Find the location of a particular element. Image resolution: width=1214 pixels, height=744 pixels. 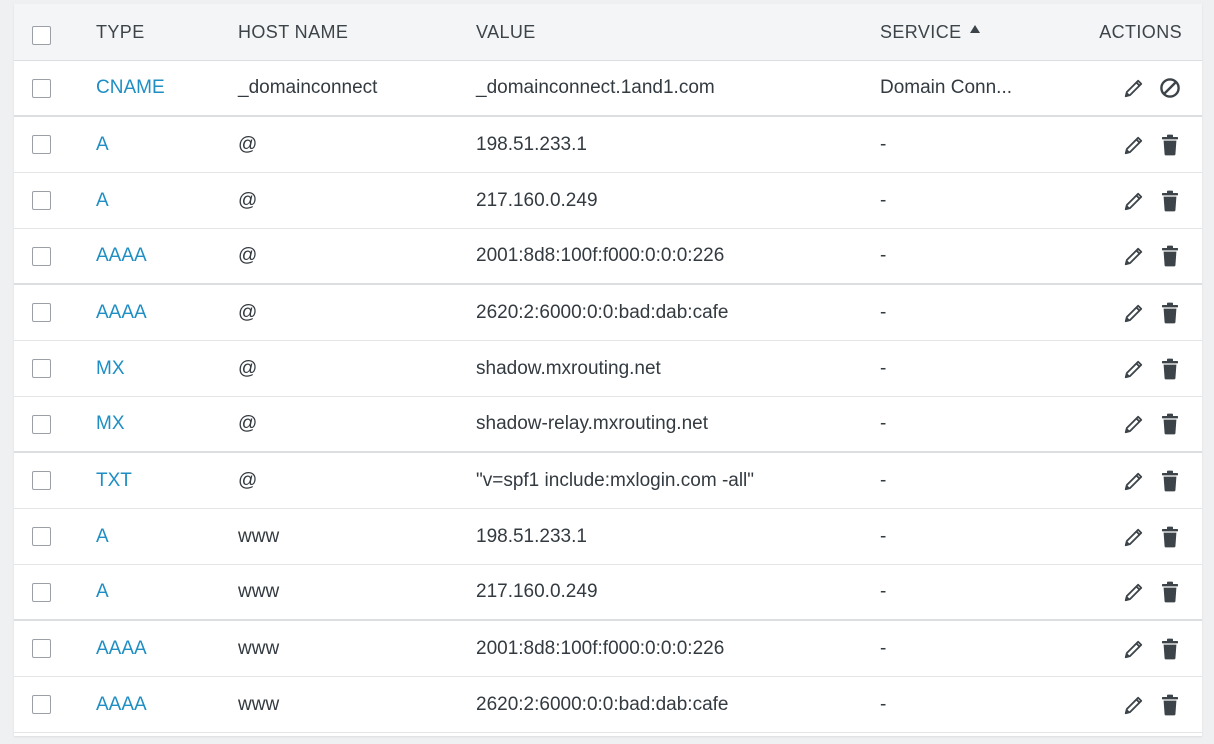

column-header-value: VALUE is located at coordinates (506, 32).